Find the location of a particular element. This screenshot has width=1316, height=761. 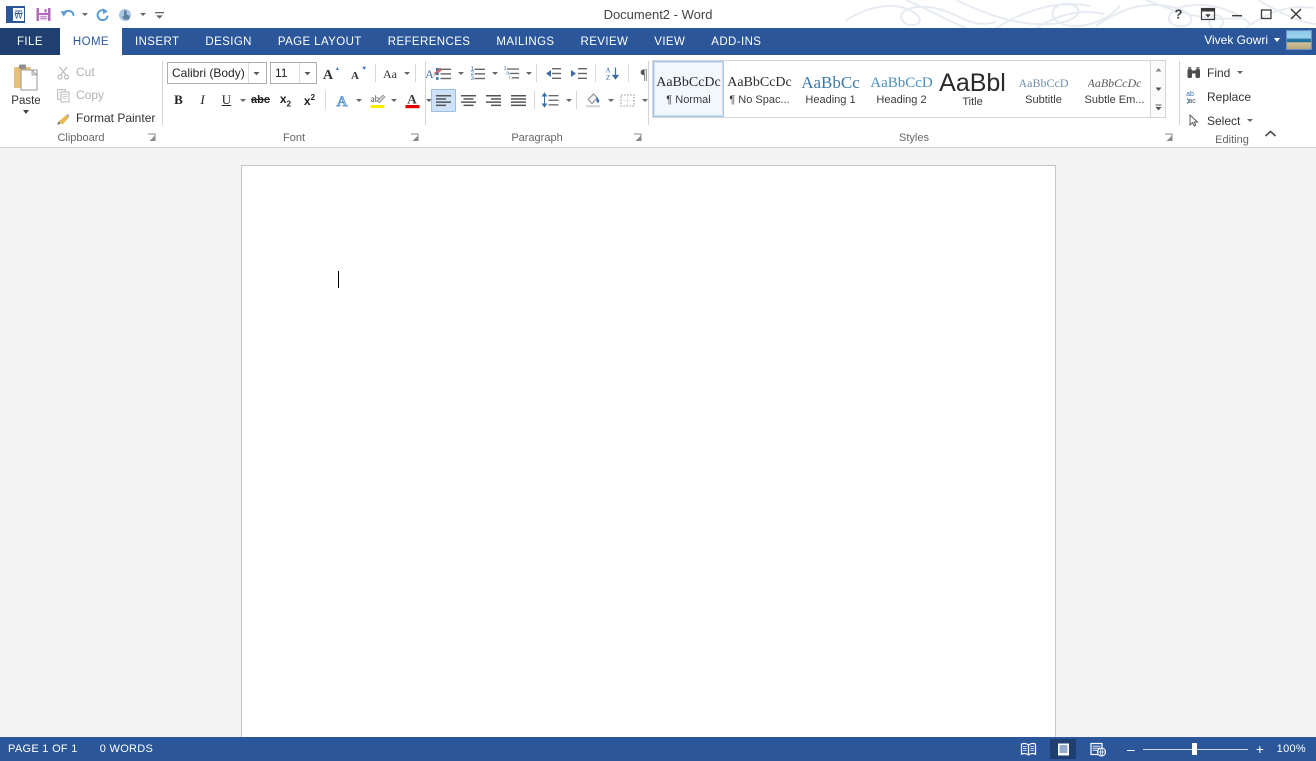

tab-file: FILE is located at coordinates (30, 41).